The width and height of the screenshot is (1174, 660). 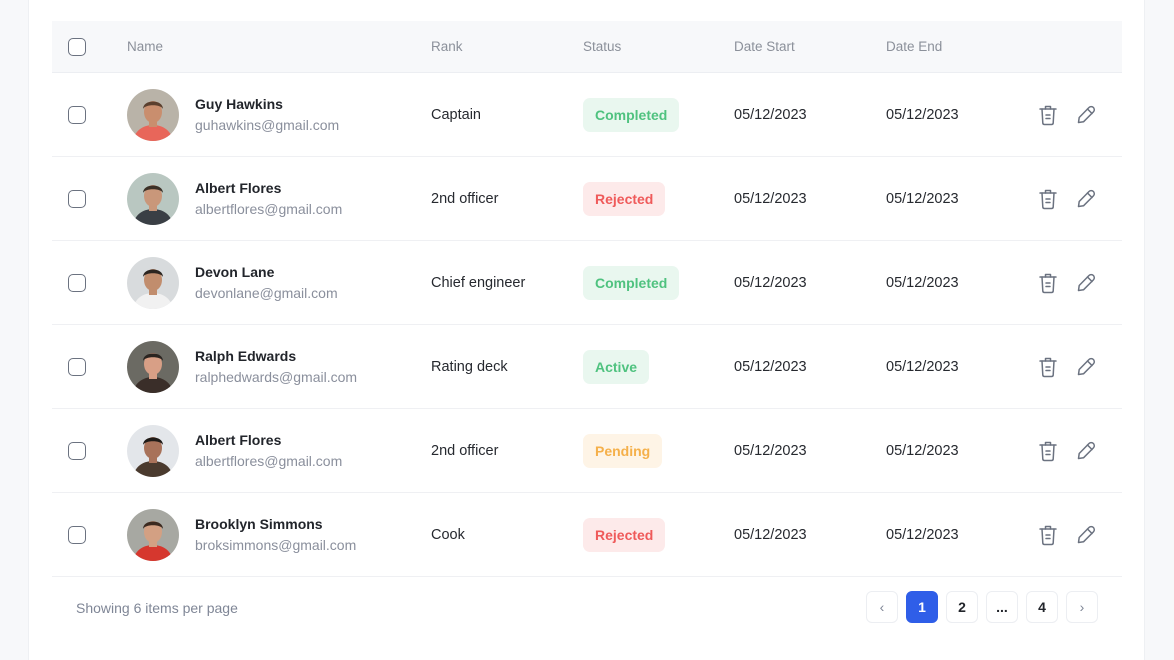 I want to click on name-cell: Devon Lane devonlane@gmail.com, so click(x=232, y=282).